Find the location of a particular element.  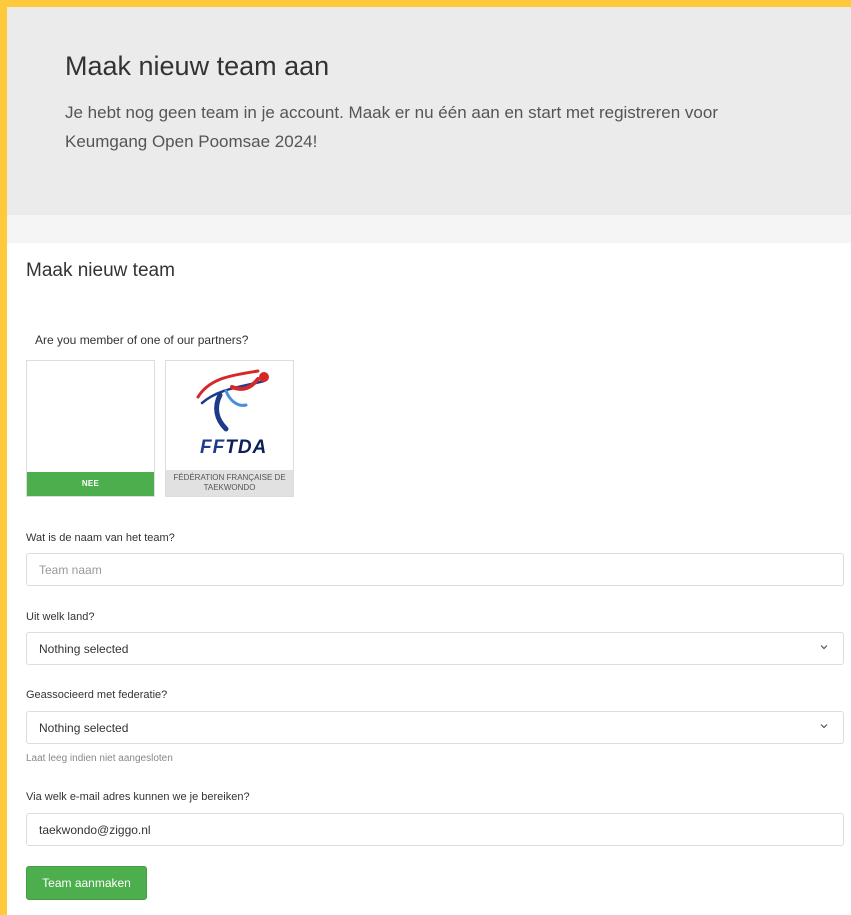

fftda-wordmark: FFTDA is located at coordinates (234, 447).